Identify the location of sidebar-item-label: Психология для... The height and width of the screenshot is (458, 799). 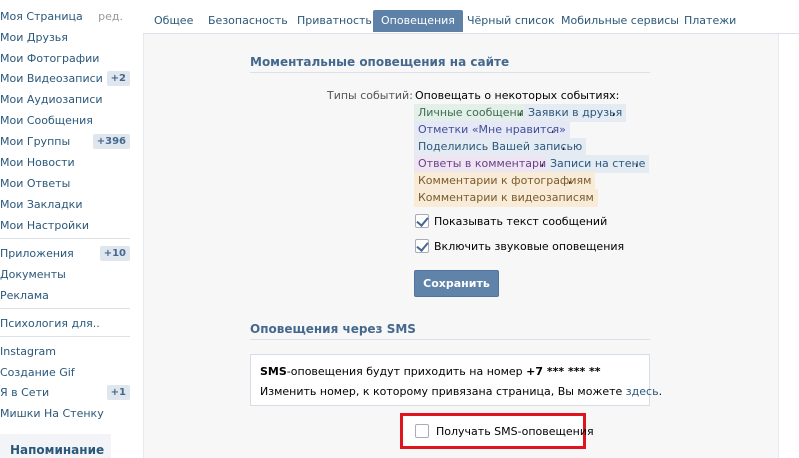
(50, 323).